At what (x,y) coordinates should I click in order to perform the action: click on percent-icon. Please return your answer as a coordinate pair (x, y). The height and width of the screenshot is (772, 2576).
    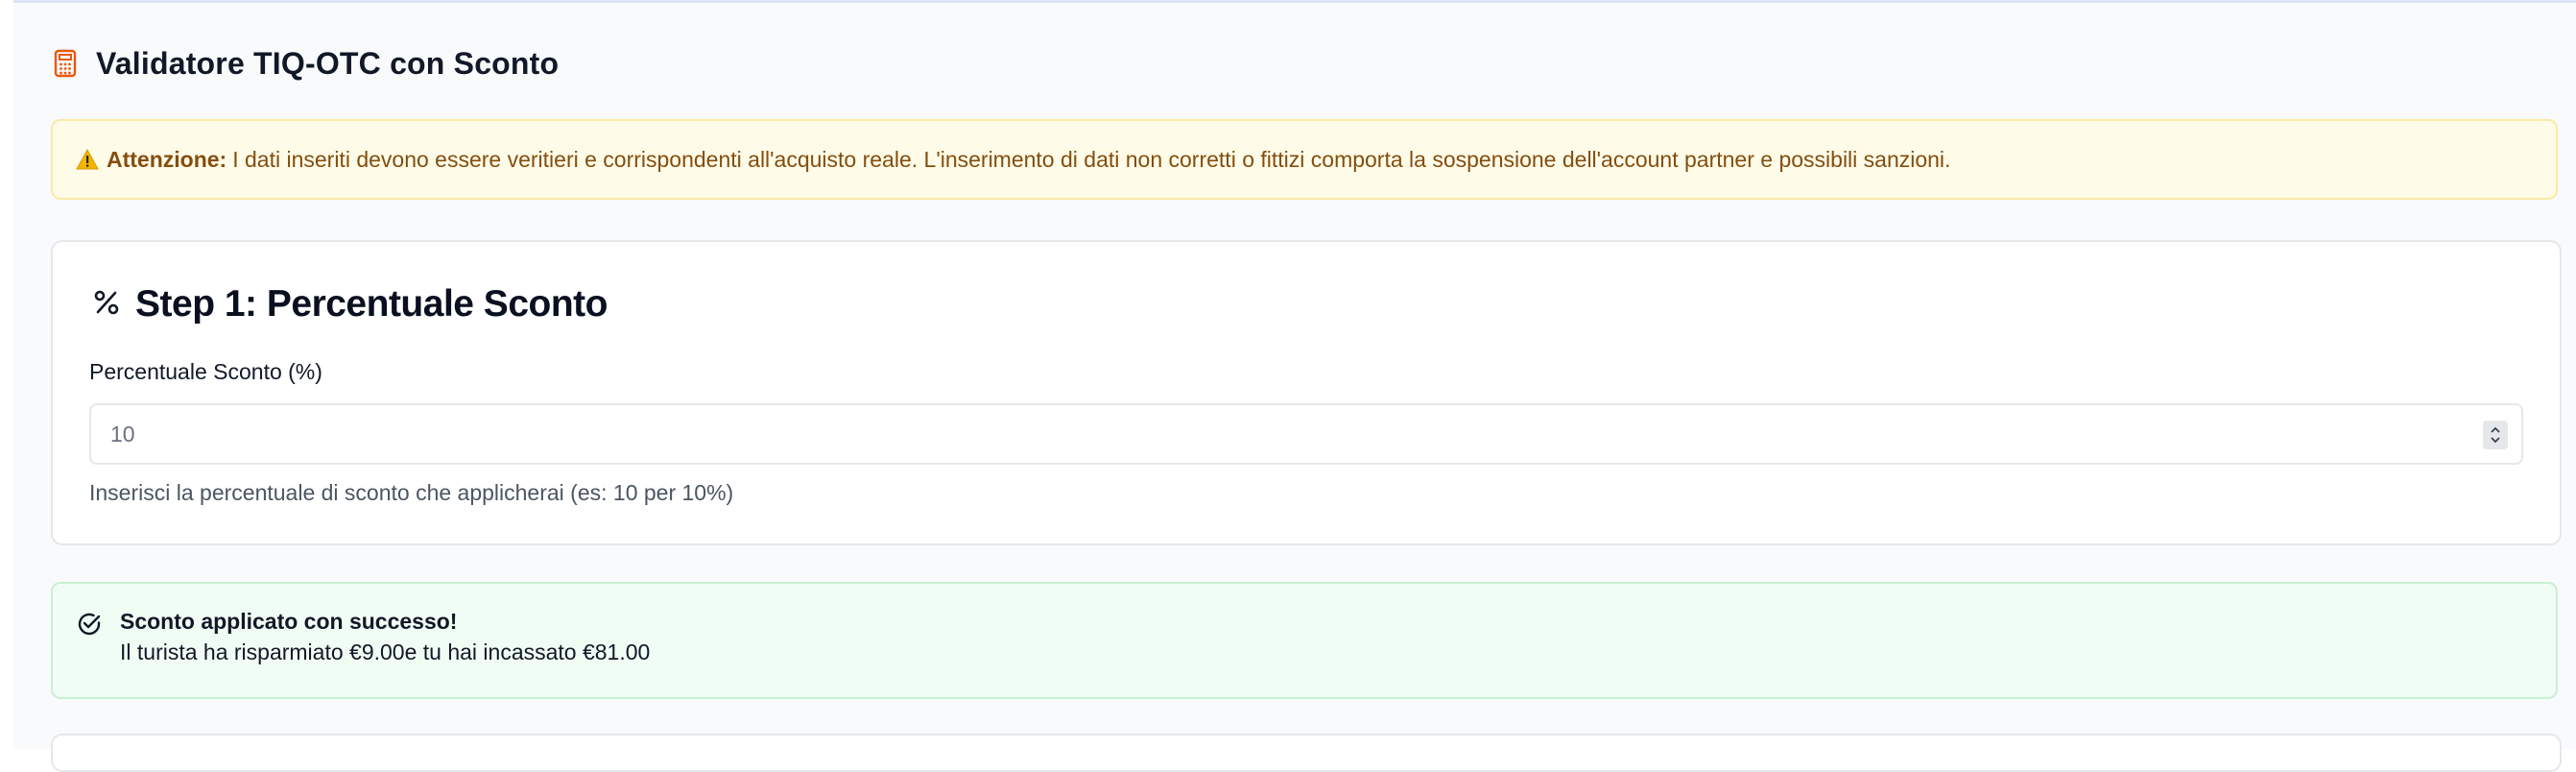
    Looking at the image, I should click on (106, 305).